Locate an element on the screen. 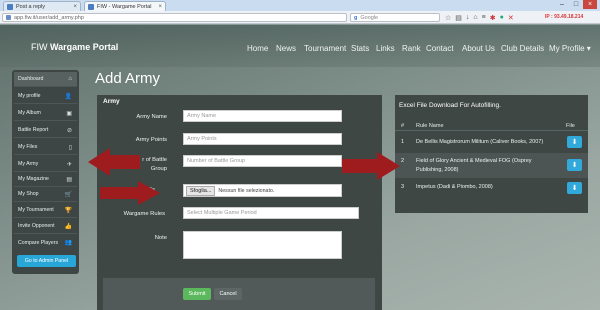  book-icon: ▤ is located at coordinates (69, 179).